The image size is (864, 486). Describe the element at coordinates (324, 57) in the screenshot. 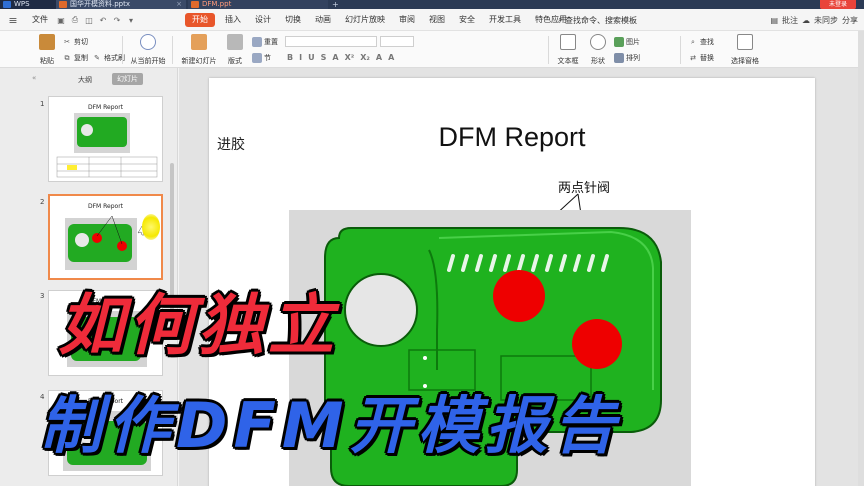

I see `strikethrough-button: S` at that location.